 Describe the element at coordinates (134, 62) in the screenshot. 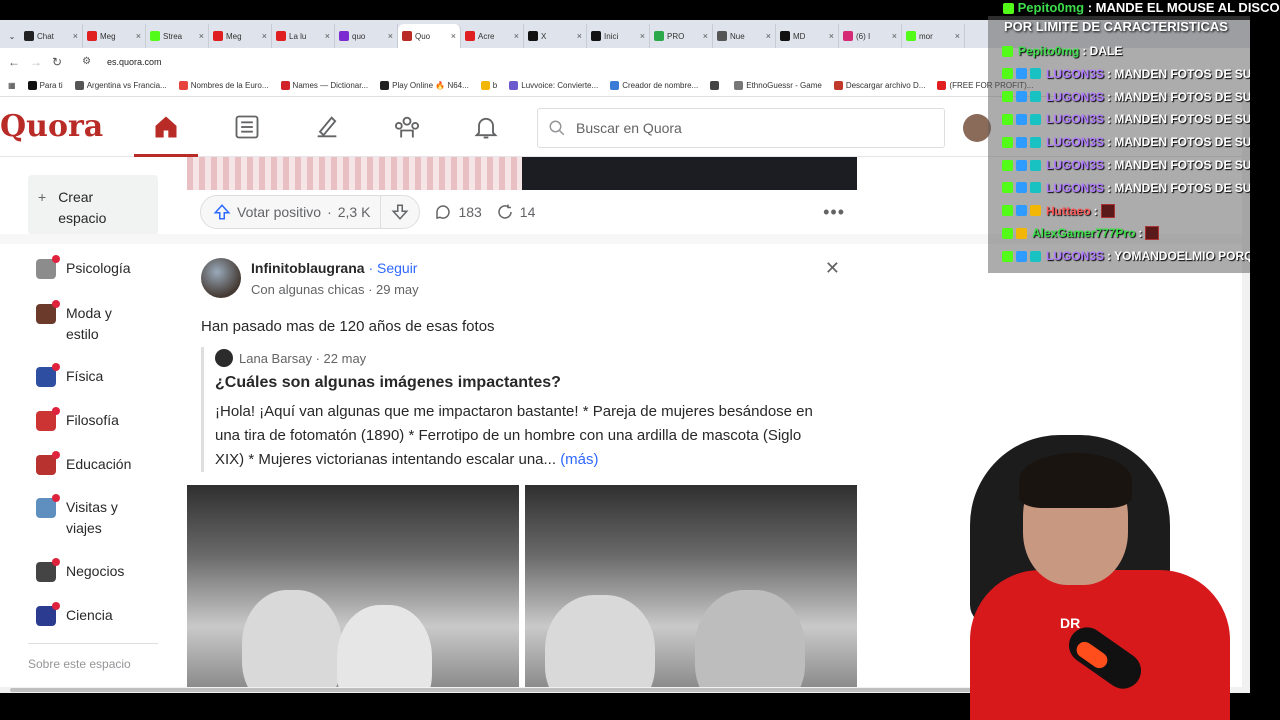

I see `url-field: es.quora.com` at that location.